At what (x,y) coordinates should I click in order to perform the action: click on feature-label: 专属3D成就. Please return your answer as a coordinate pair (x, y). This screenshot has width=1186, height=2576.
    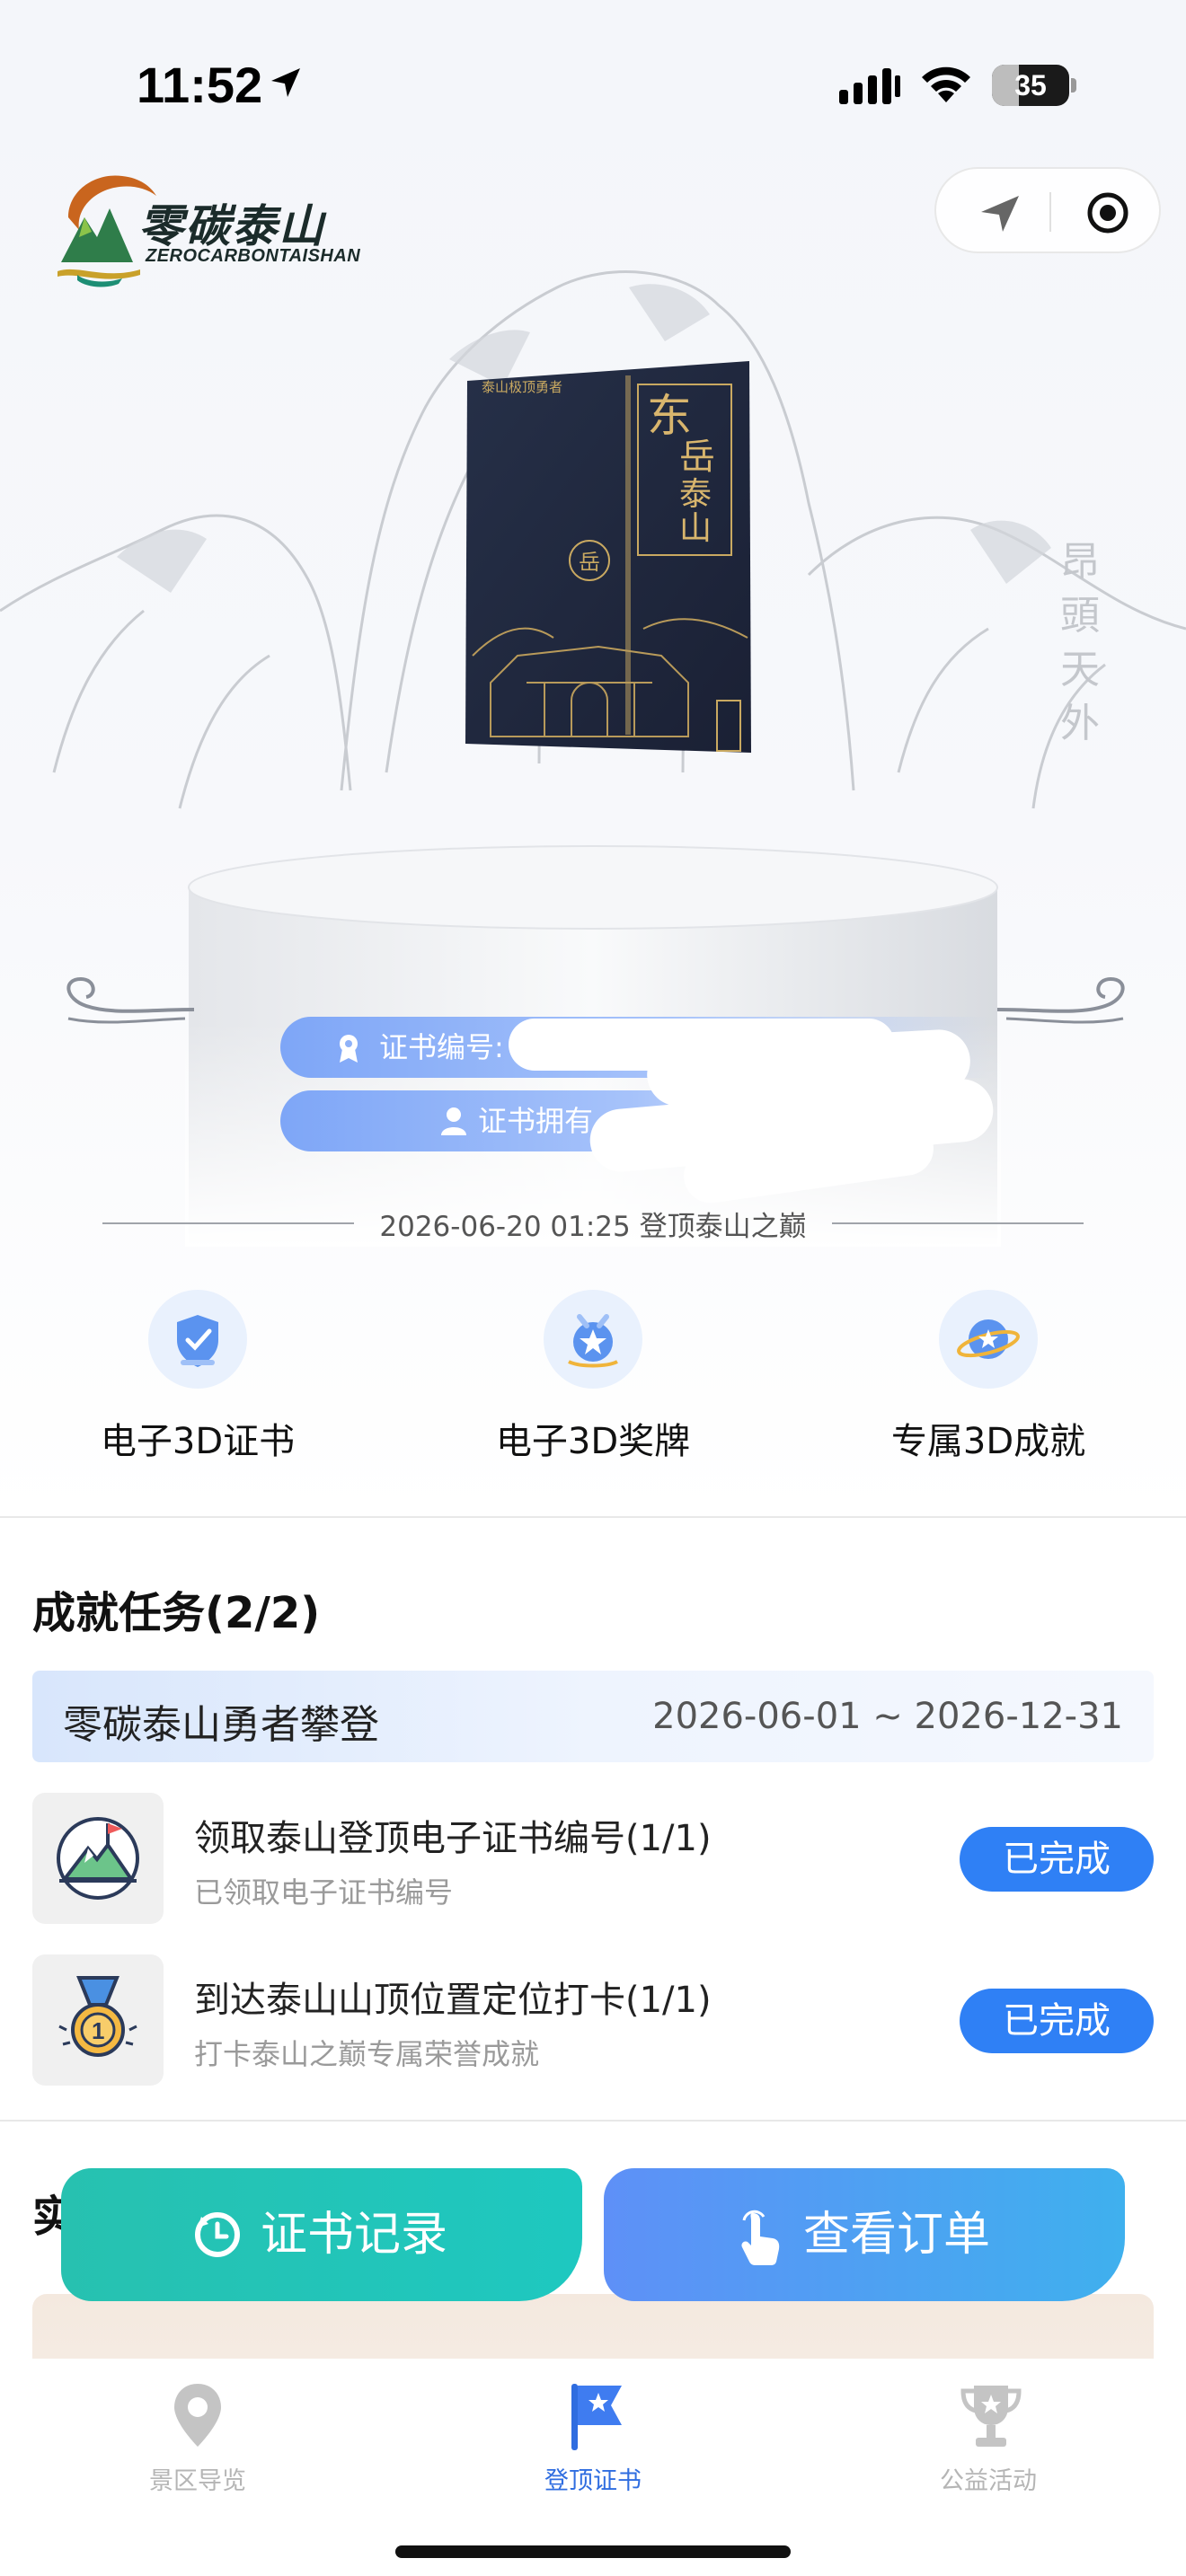
    Looking at the image, I should click on (988, 1441).